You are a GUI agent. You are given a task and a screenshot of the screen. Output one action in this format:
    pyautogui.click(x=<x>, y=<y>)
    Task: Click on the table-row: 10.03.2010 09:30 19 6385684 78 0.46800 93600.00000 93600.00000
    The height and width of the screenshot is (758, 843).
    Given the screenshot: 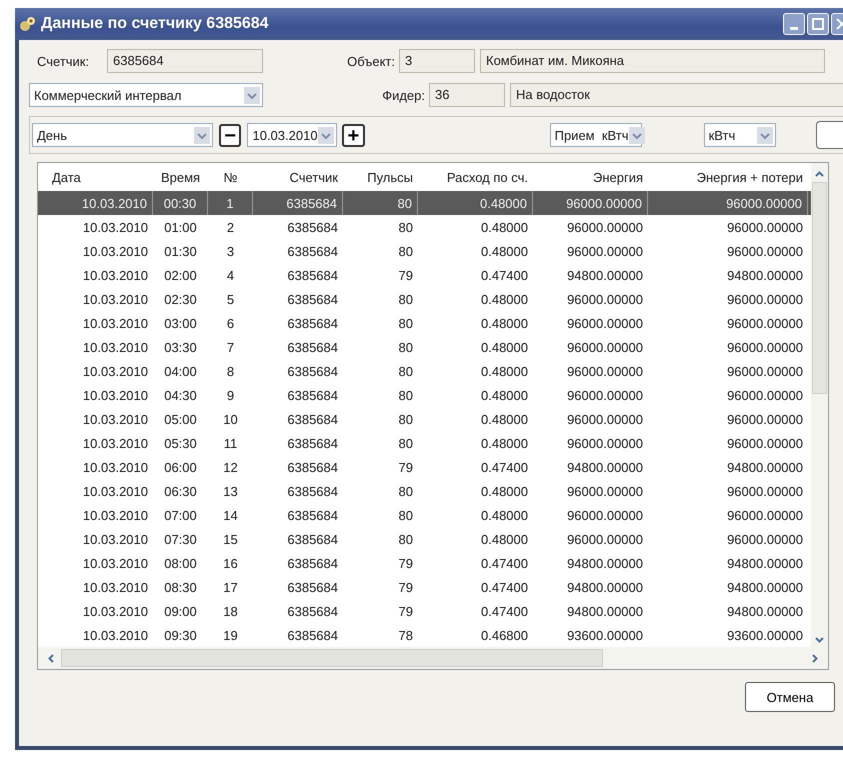 What is the action you would take?
    pyautogui.click(x=424, y=635)
    